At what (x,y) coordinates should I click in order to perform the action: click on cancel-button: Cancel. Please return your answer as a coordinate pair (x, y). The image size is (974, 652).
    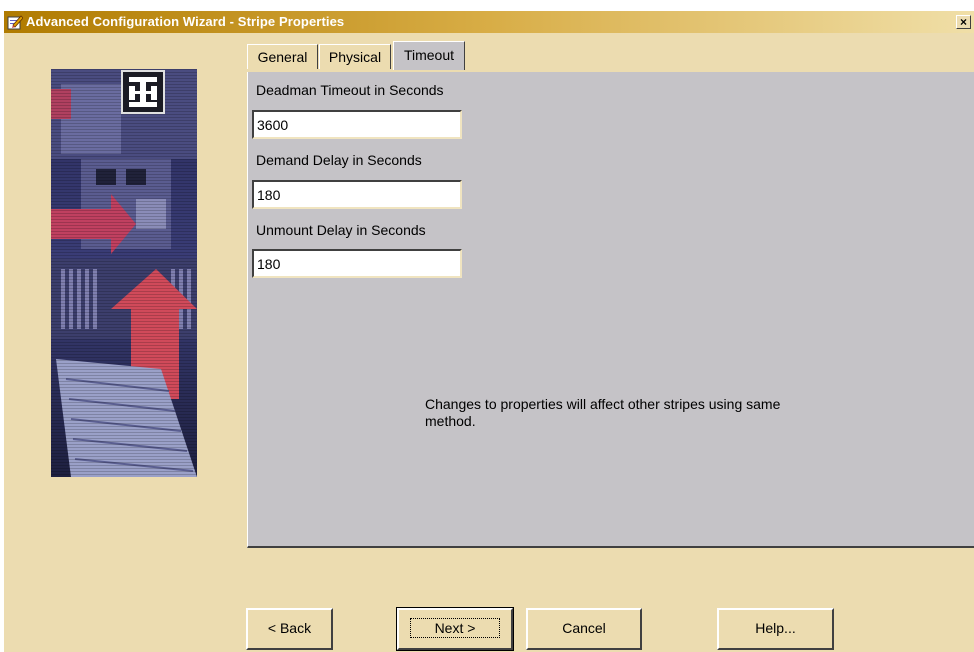
    Looking at the image, I should click on (584, 629).